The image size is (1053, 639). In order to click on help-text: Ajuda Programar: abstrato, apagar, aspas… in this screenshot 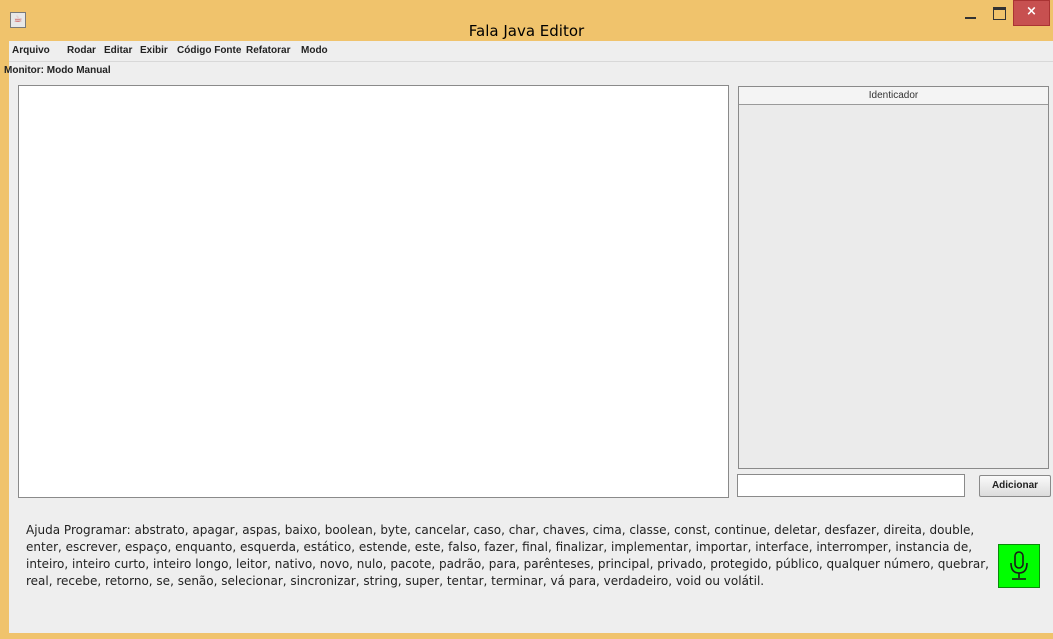, I will do `click(507, 555)`.